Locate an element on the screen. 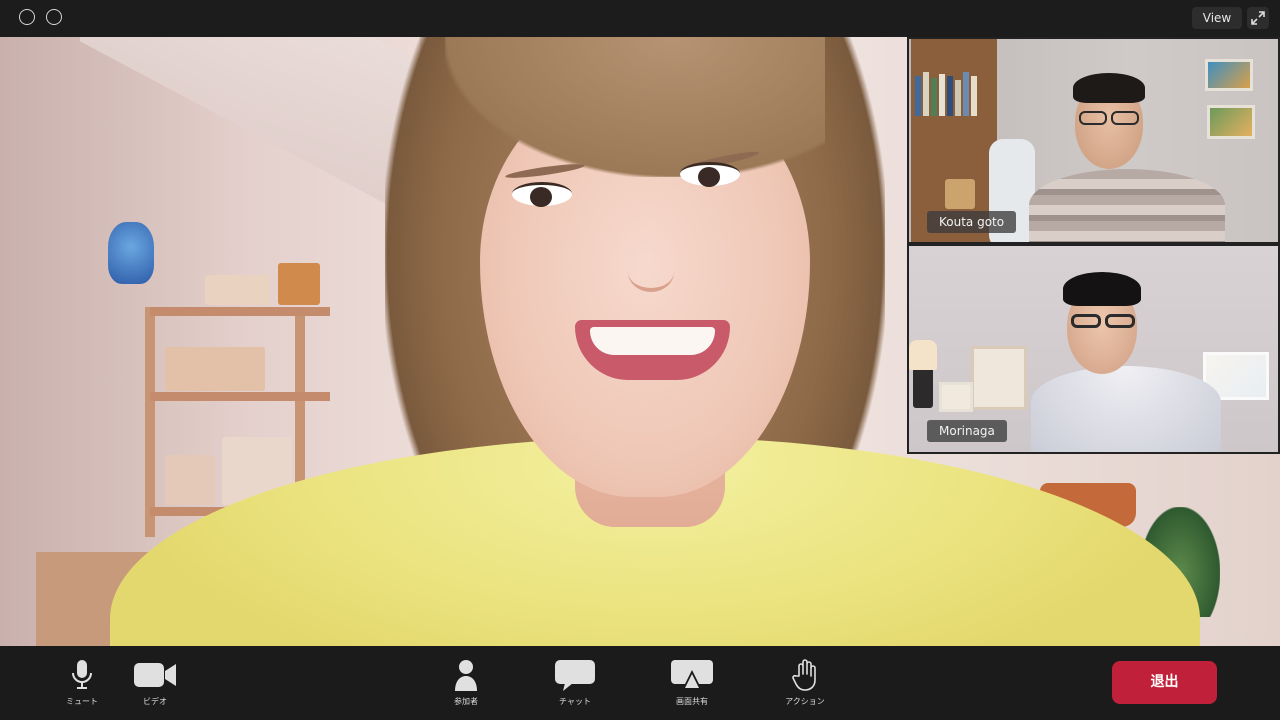 The image size is (1280, 720). participant-shirt is located at coordinates (1126, 409).